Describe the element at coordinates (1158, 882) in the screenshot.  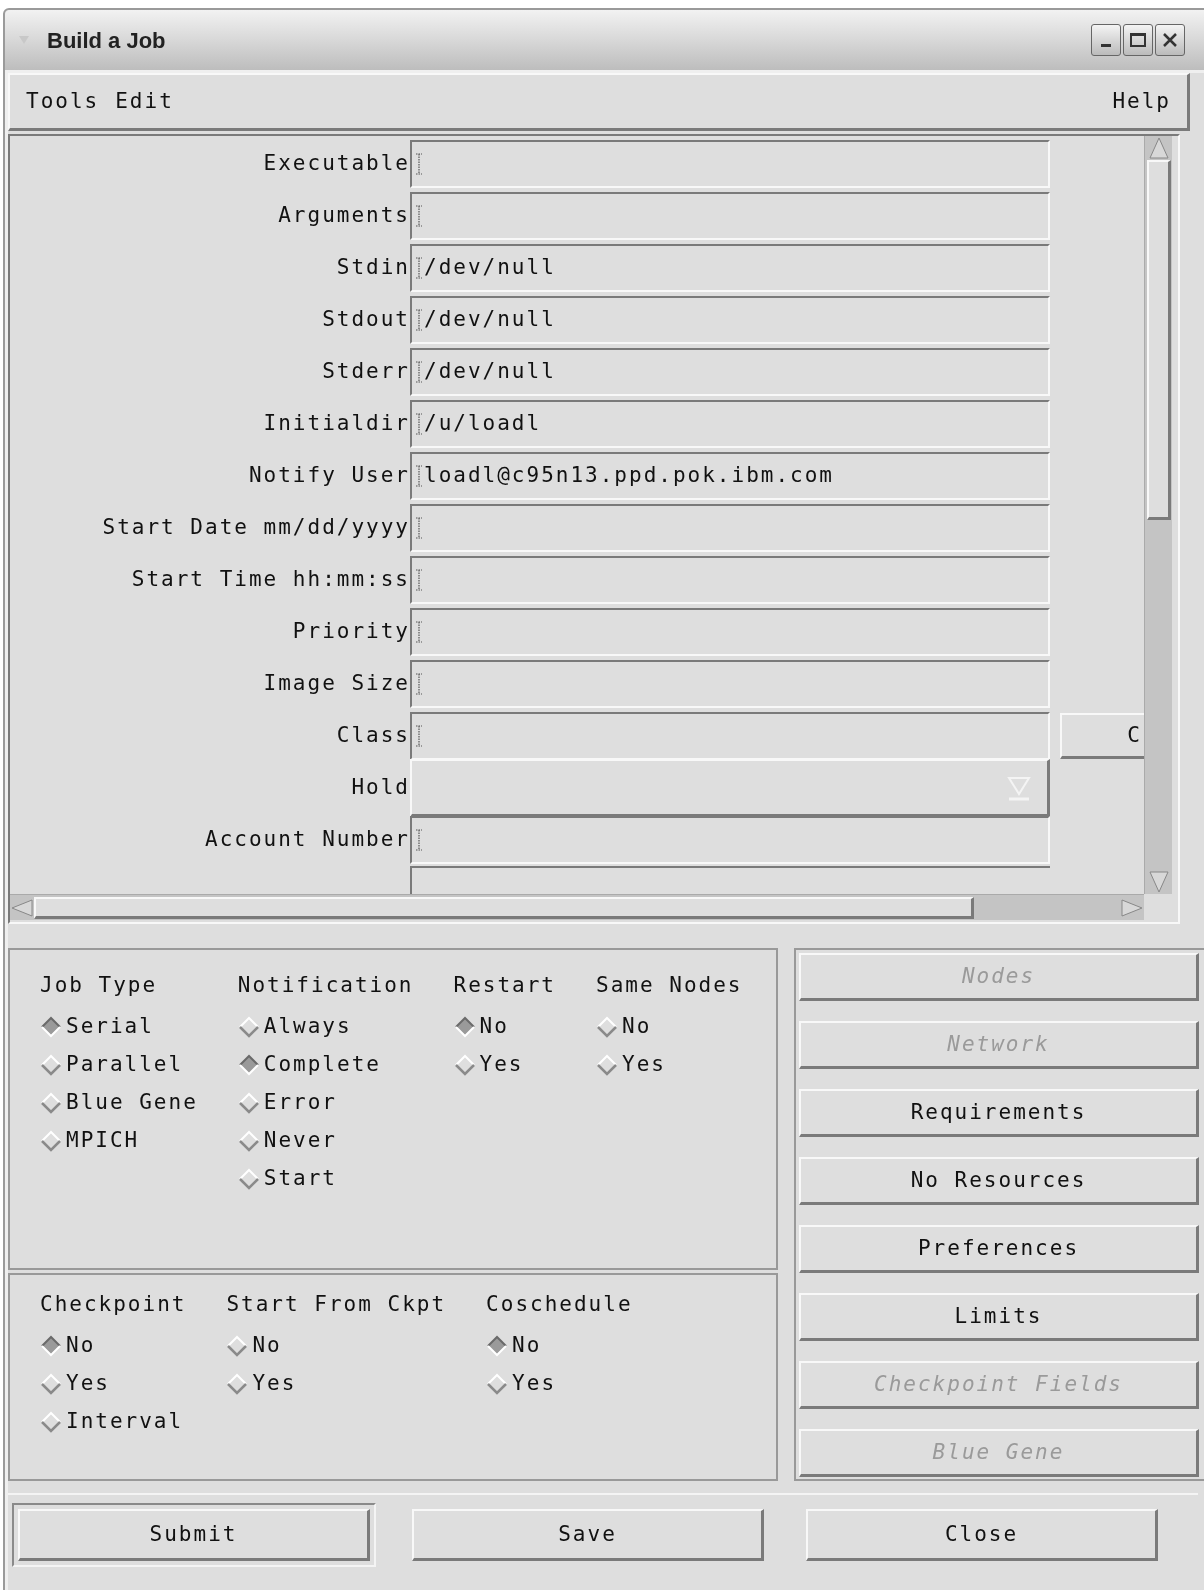
I see `scroll-down-icon` at that location.